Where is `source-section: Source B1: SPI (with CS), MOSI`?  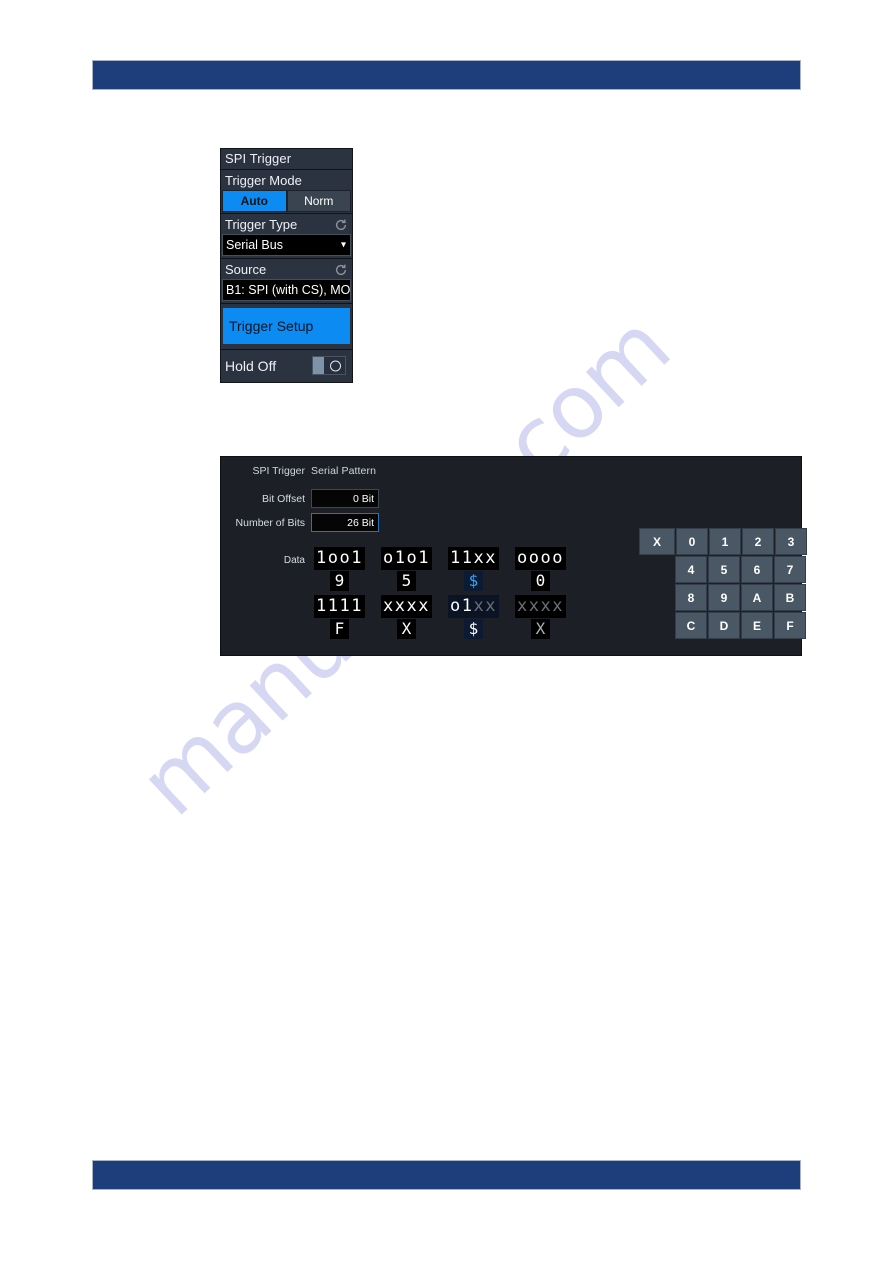 source-section: Source B1: SPI (with CS), MOSI is located at coordinates (286, 281).